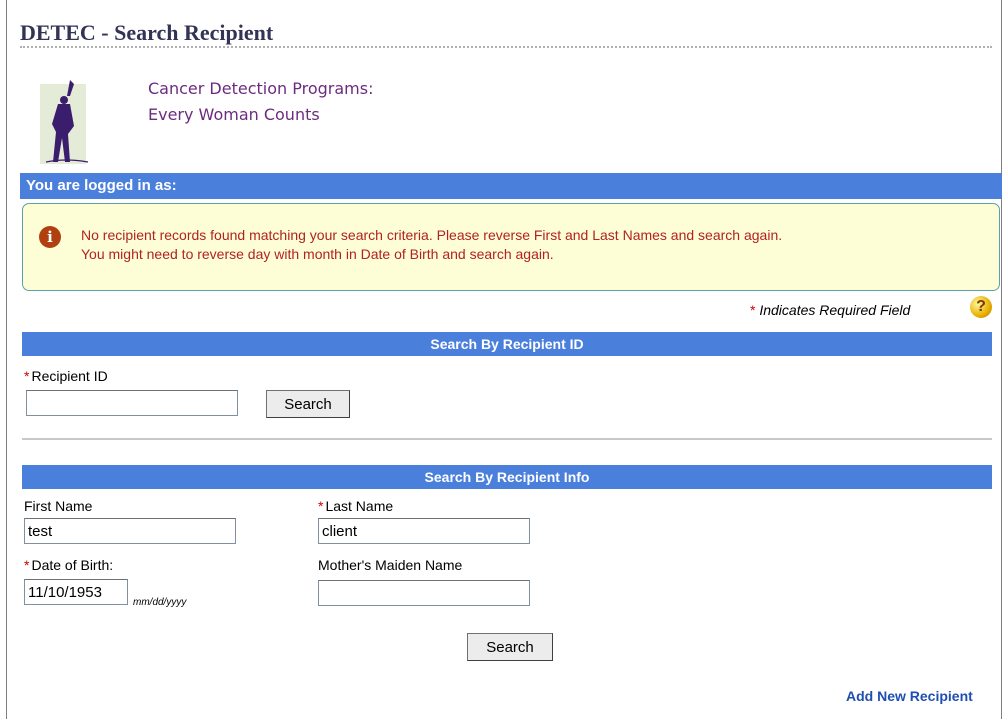 Image resolution: width=1003 pixels, height=719 pixels. Describe the element at coordinates (424, 531) in the screenshot. I see `last-name-input` at that location.